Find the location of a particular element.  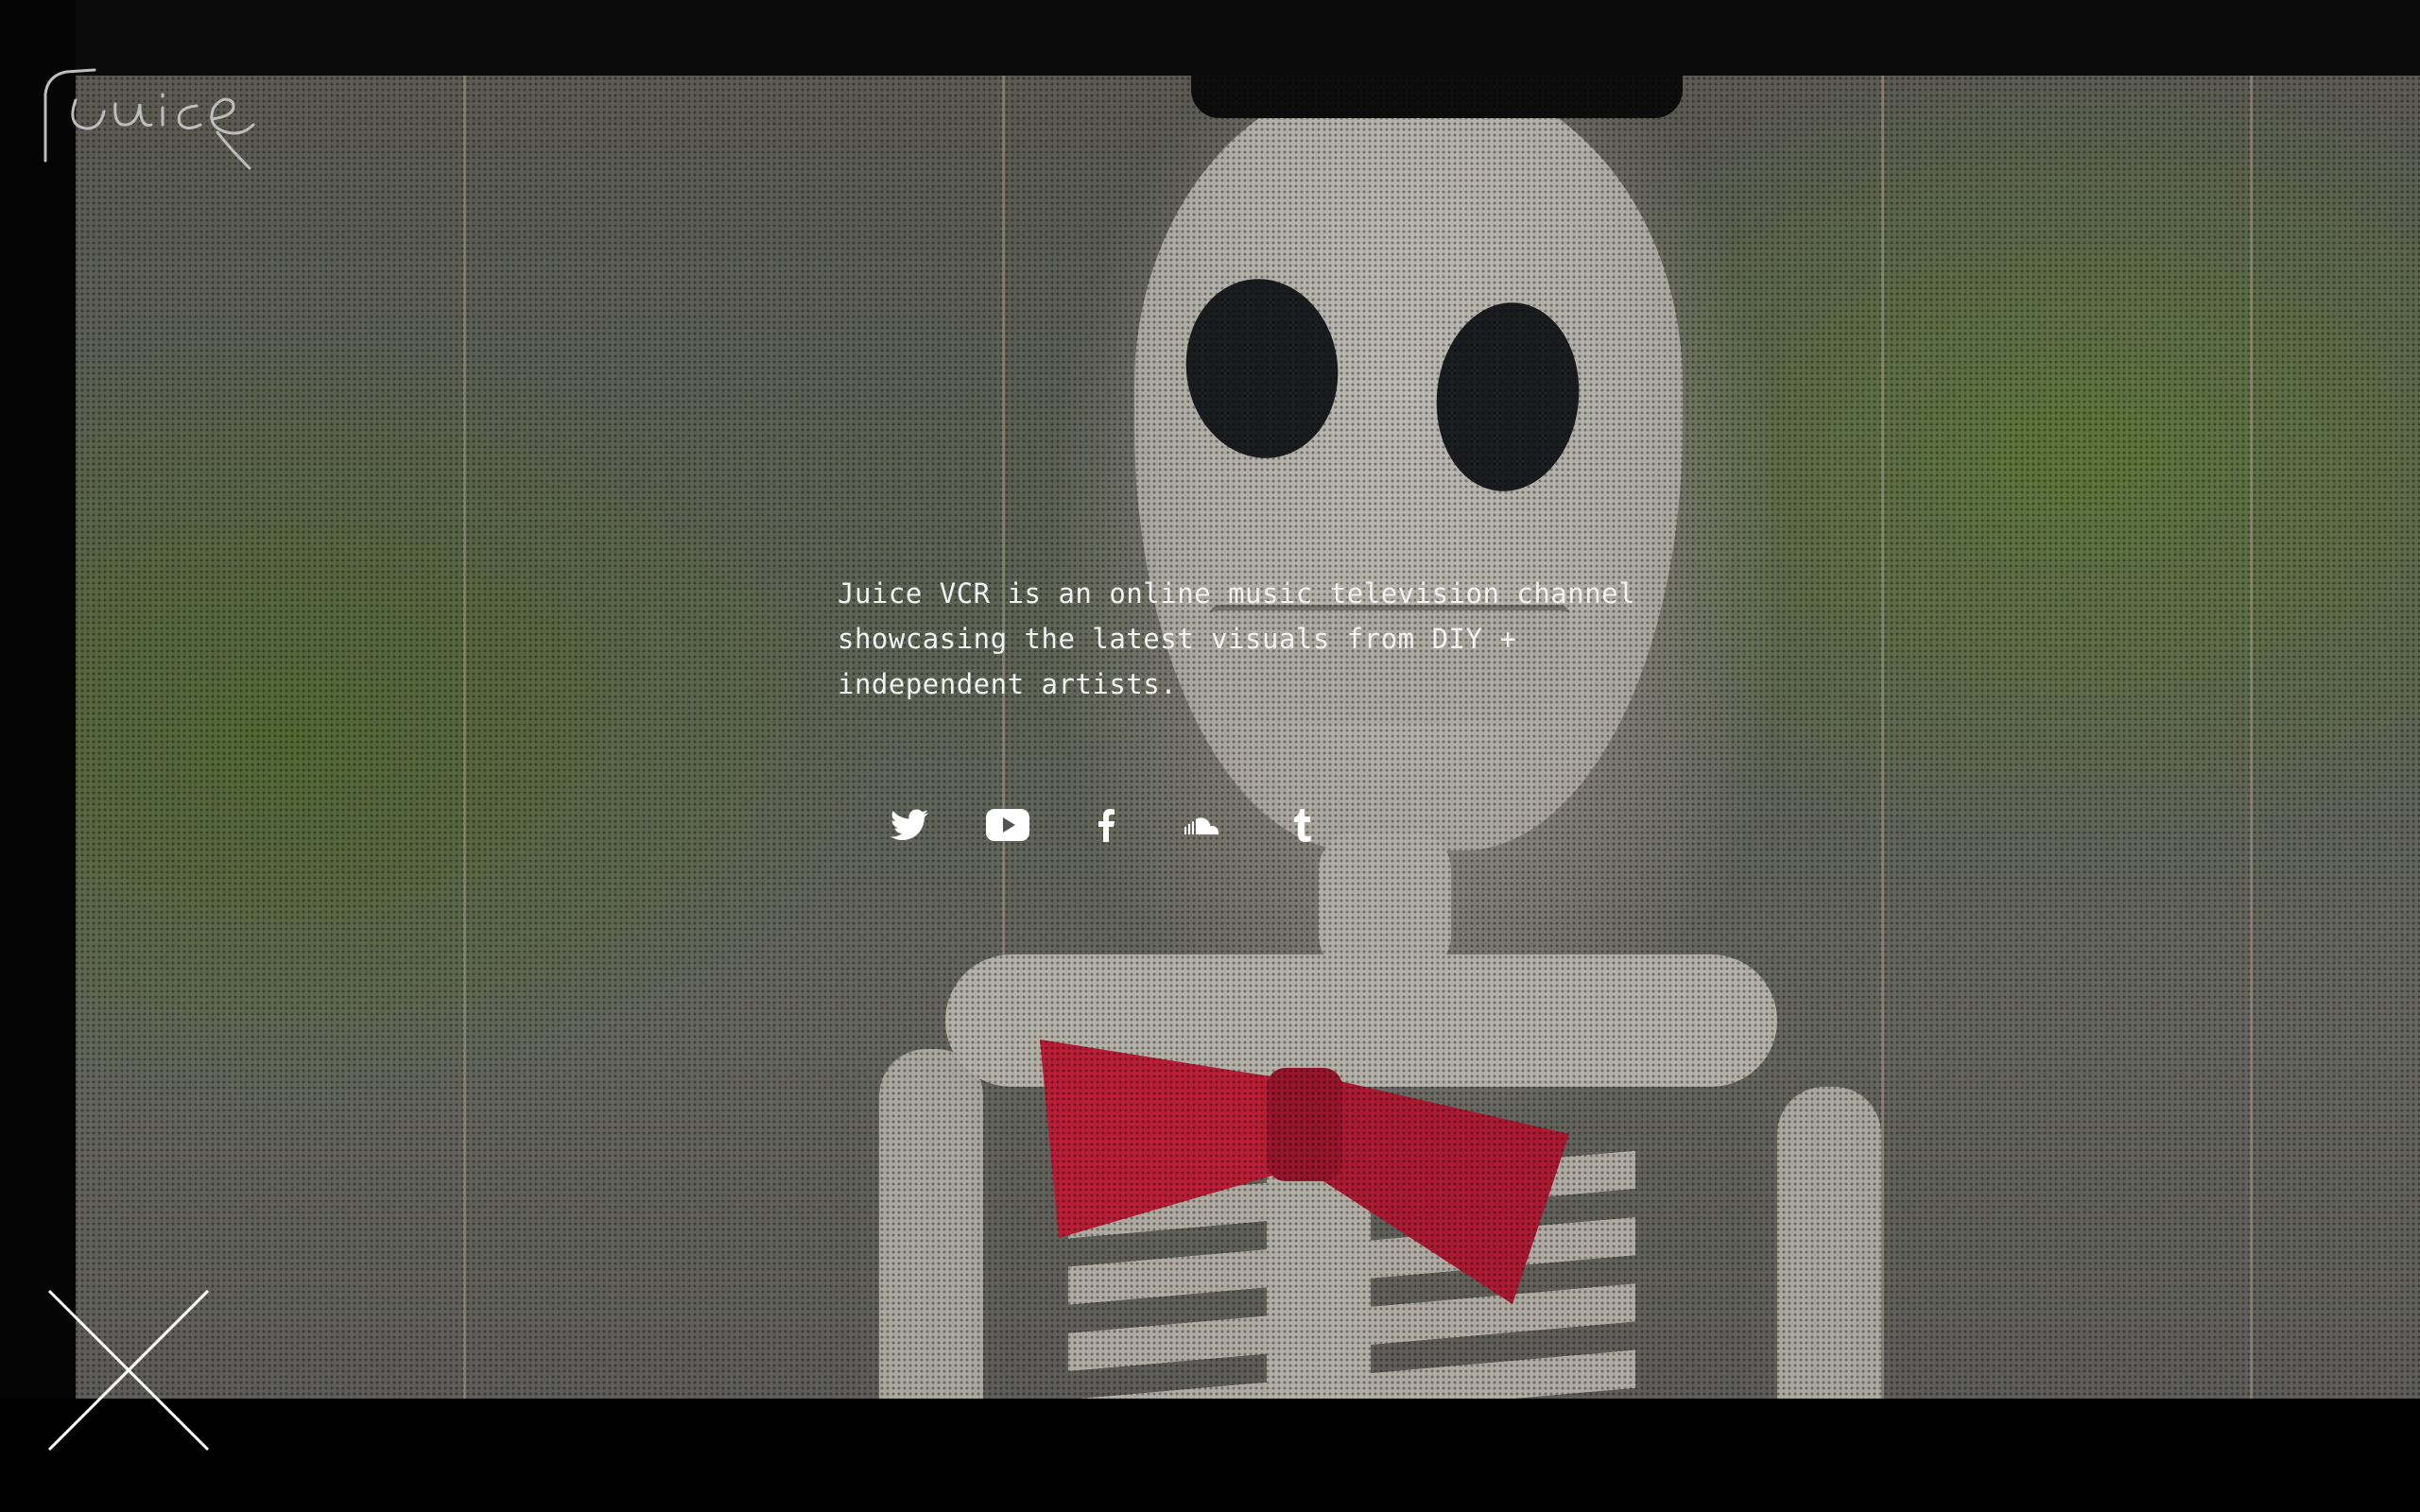

left-strip is located at coordinates (38, 718).